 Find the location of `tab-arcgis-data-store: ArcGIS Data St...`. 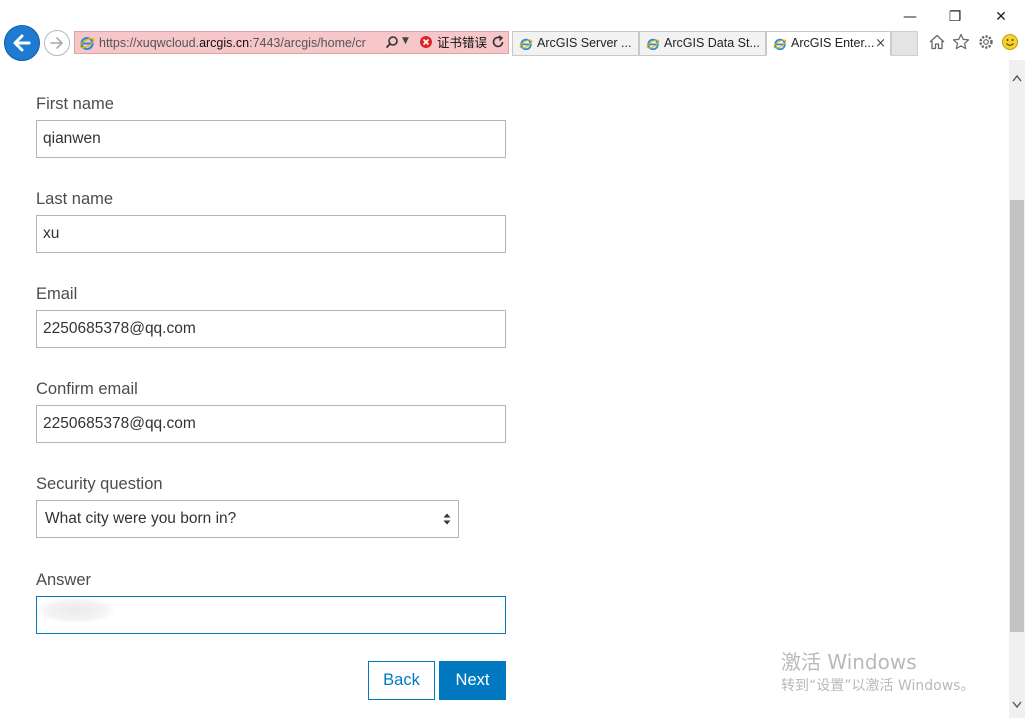

tab-arcgis-data-store: ArcGIS Data St... is located at coordinates (702, 43).